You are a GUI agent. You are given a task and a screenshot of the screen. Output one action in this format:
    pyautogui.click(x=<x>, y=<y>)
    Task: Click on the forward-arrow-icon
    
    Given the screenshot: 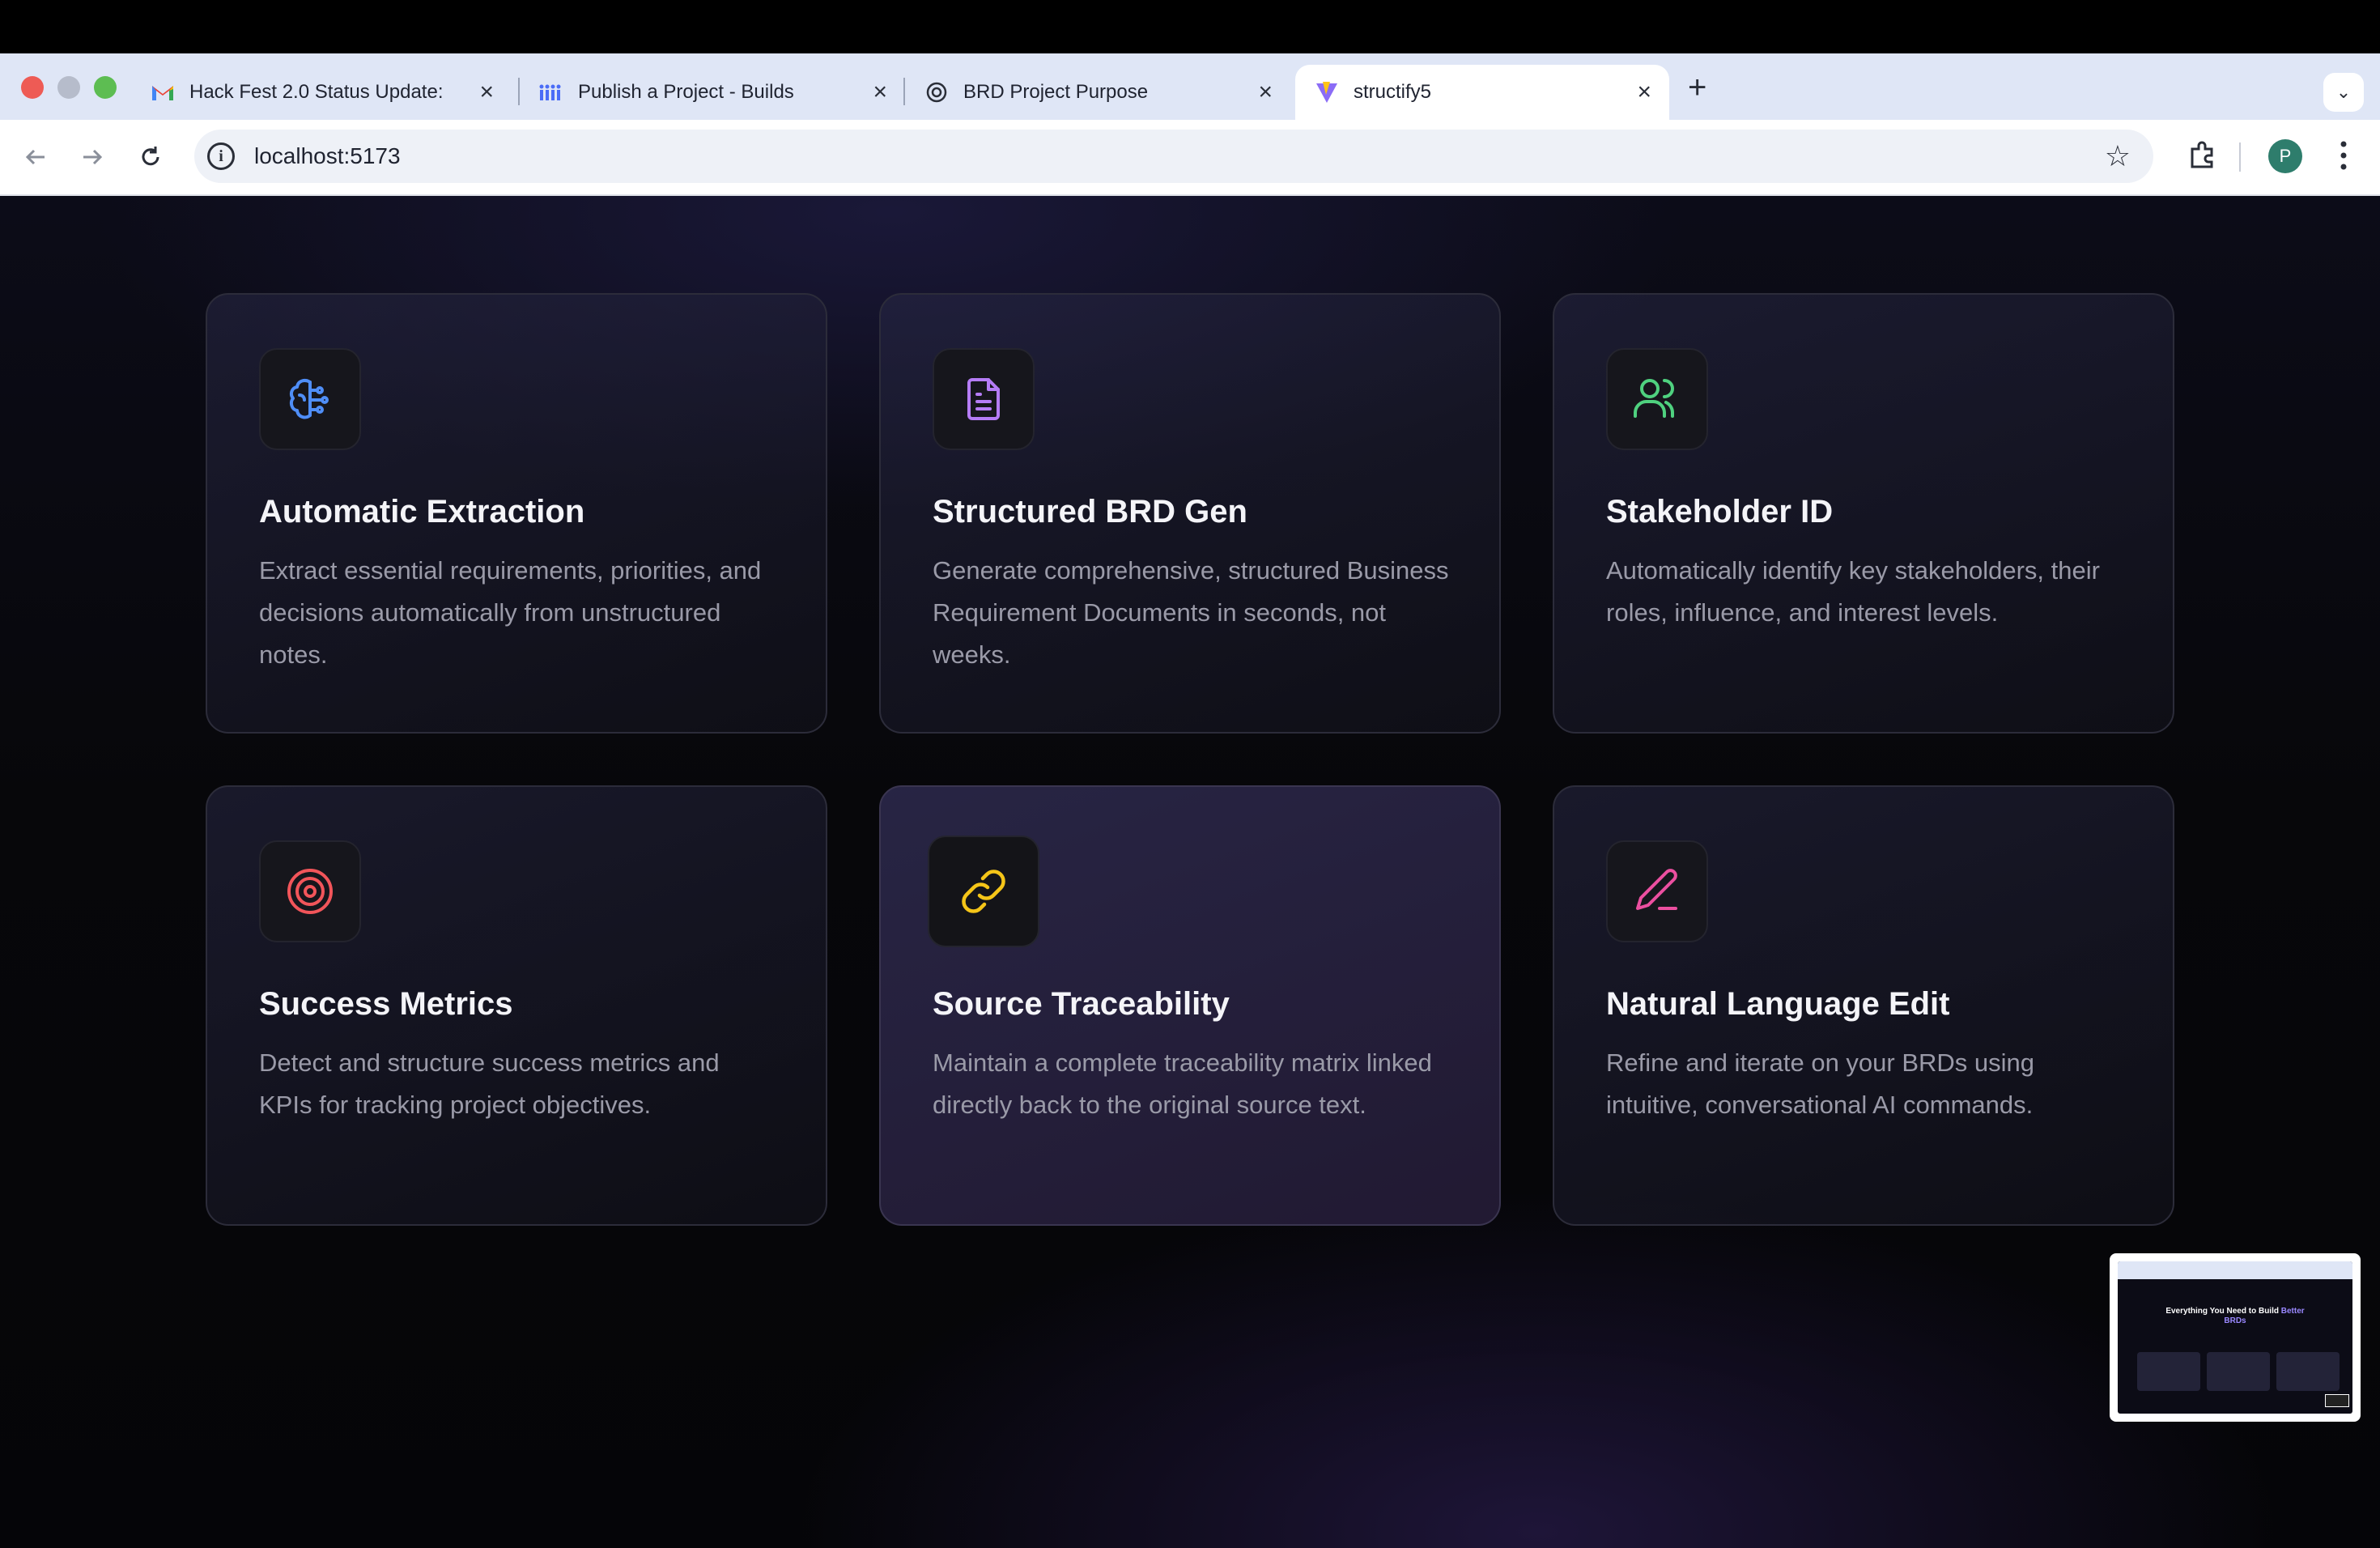 What is the action you would take?
    pyautogui.click(x=92, y=157)
    